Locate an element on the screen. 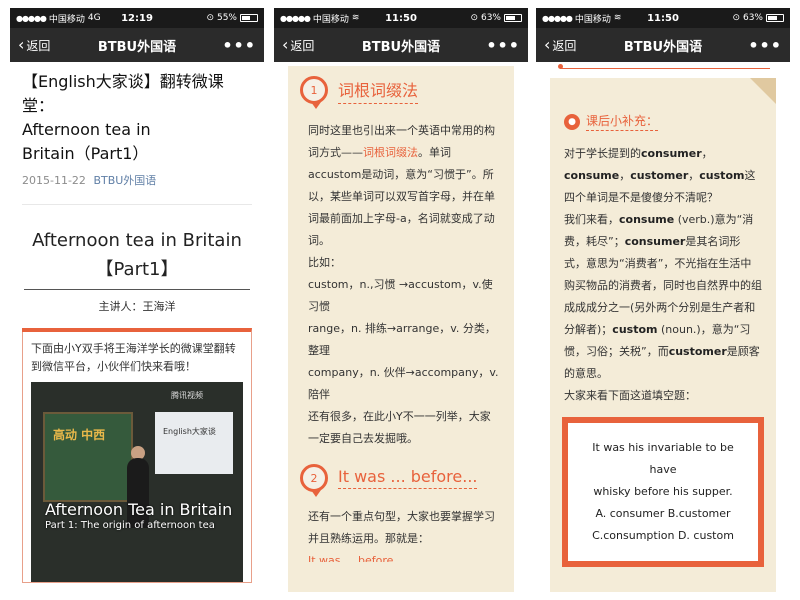  paragraph: 还有一个重点句型，大家也要掌握学习并且熟练运用。那就是： is located at coordinates (401, 527).